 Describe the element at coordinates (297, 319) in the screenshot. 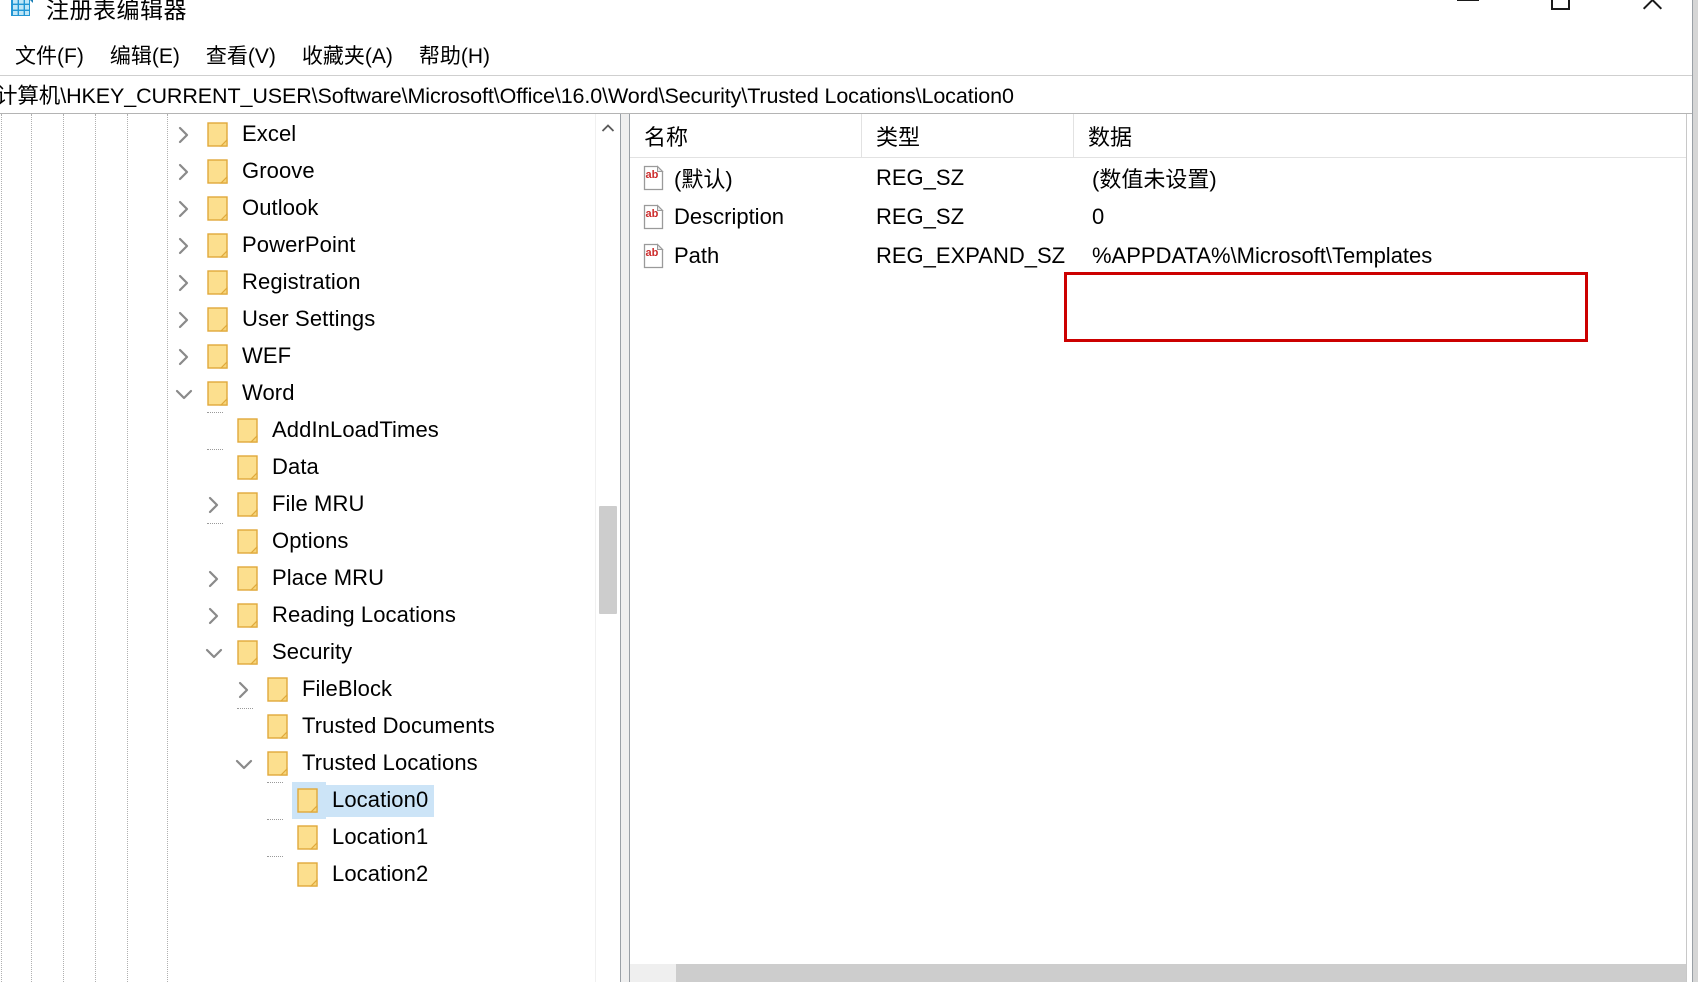

I see `tree-item-user-settings: User Settings` at that location.